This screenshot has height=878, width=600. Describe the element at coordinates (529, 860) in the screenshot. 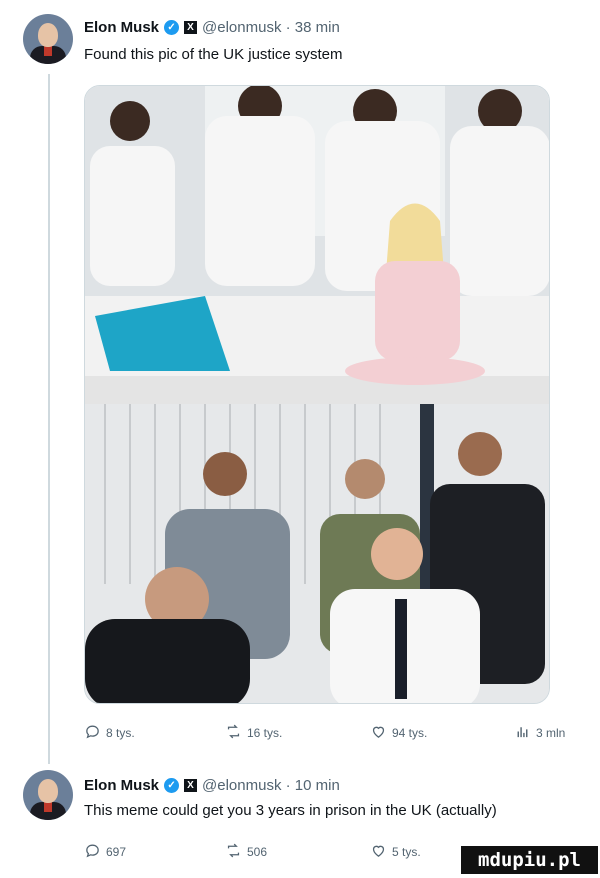

I see `watermark: mdupiu.pl` at that location.